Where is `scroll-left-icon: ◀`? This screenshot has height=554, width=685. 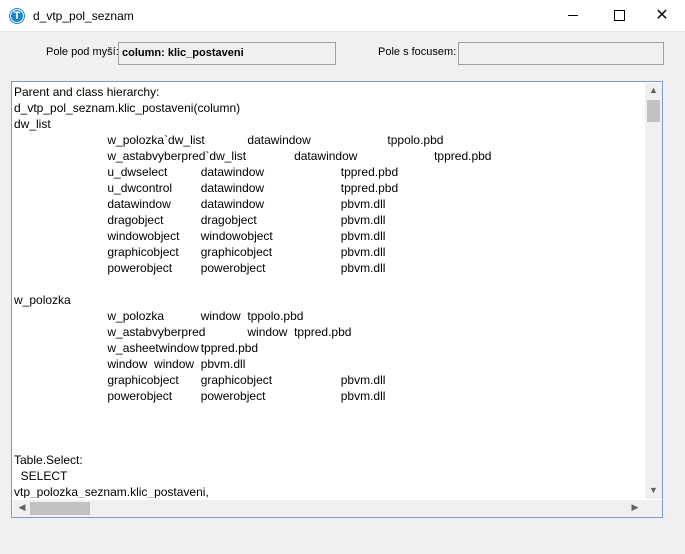 scroll-left-icon: ◀ is located at coordinates (22, 507).